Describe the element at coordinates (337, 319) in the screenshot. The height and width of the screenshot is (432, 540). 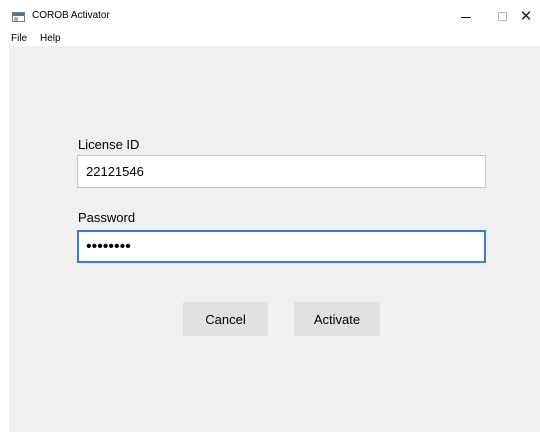
I see `activate-button: Activate` at that location.